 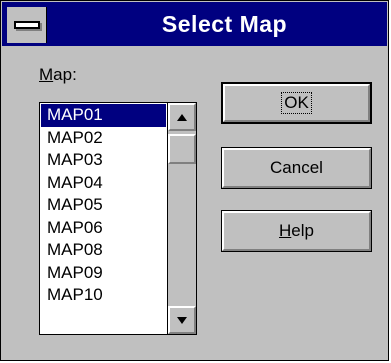 I want to click on scroll-down-button, so click(x=182, y=320).